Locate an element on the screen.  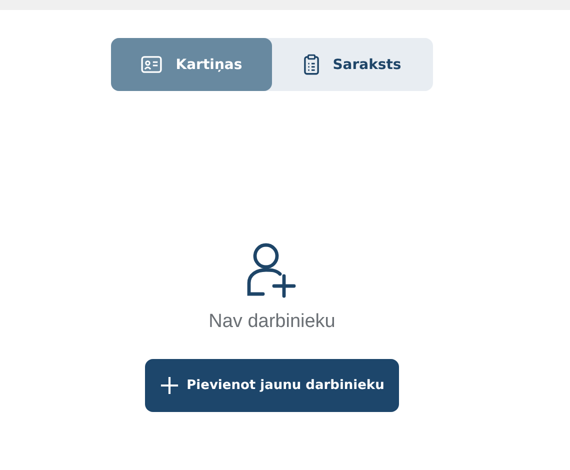
id-card-icon is located at coordinates (151, 64).